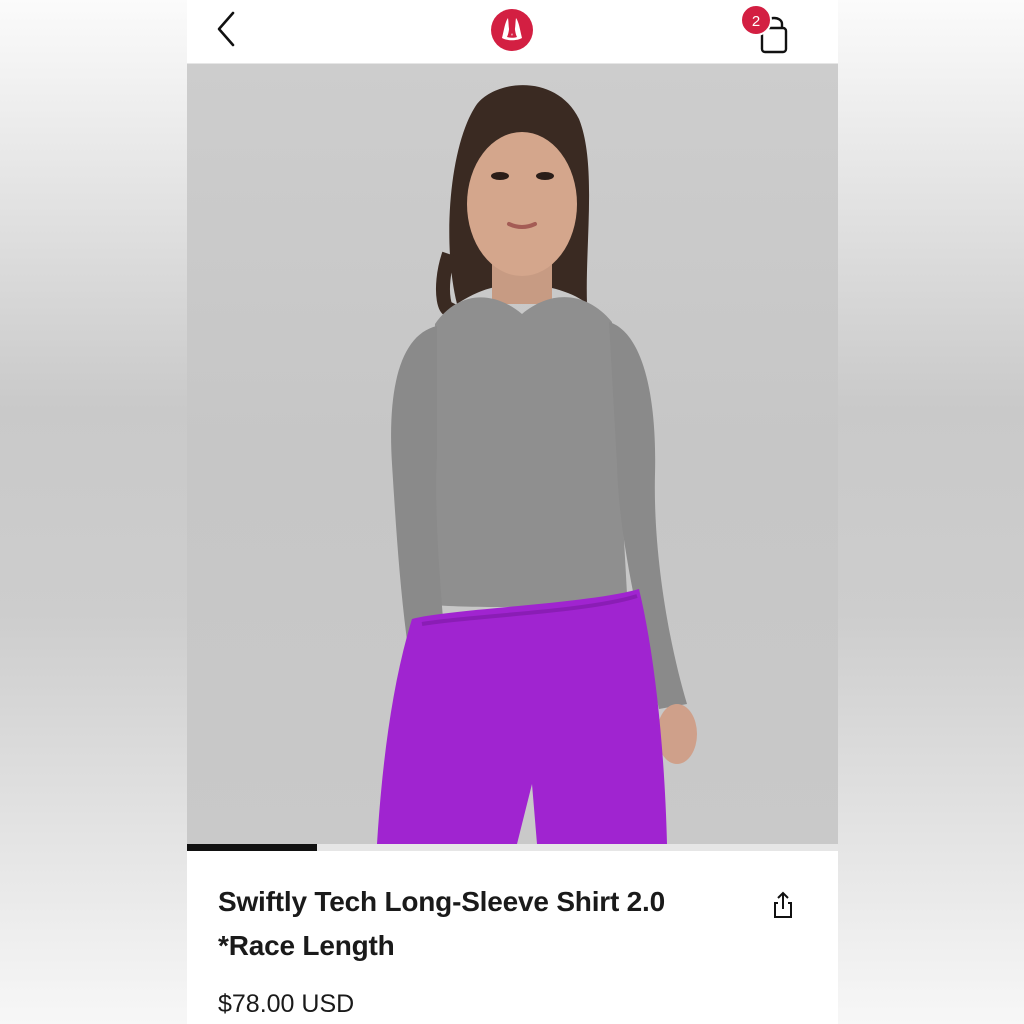 The width and height of the screenshot is (1024, 1024). What do you see at coordinates (306, 945) in the screenshot?
I see `product-title-line2: *Race Length` at bounding box center [306, 945].